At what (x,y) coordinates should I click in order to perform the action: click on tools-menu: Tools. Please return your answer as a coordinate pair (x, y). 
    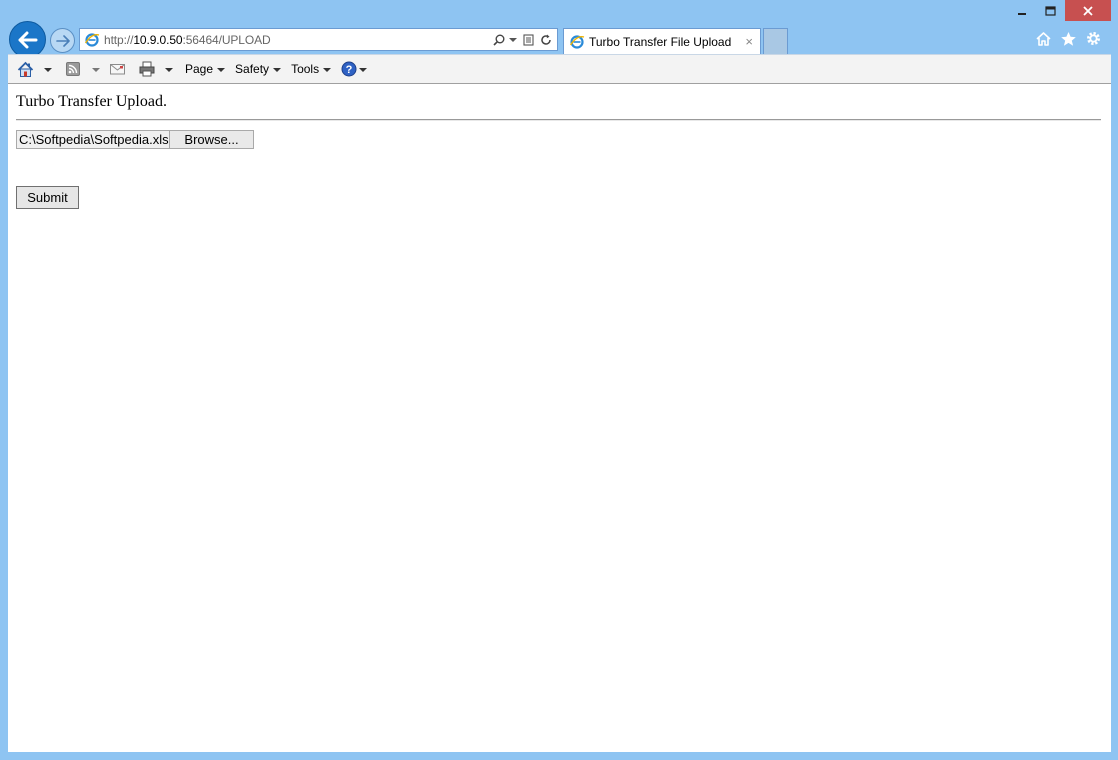
    Looking at the image, I should click on (311, 69).